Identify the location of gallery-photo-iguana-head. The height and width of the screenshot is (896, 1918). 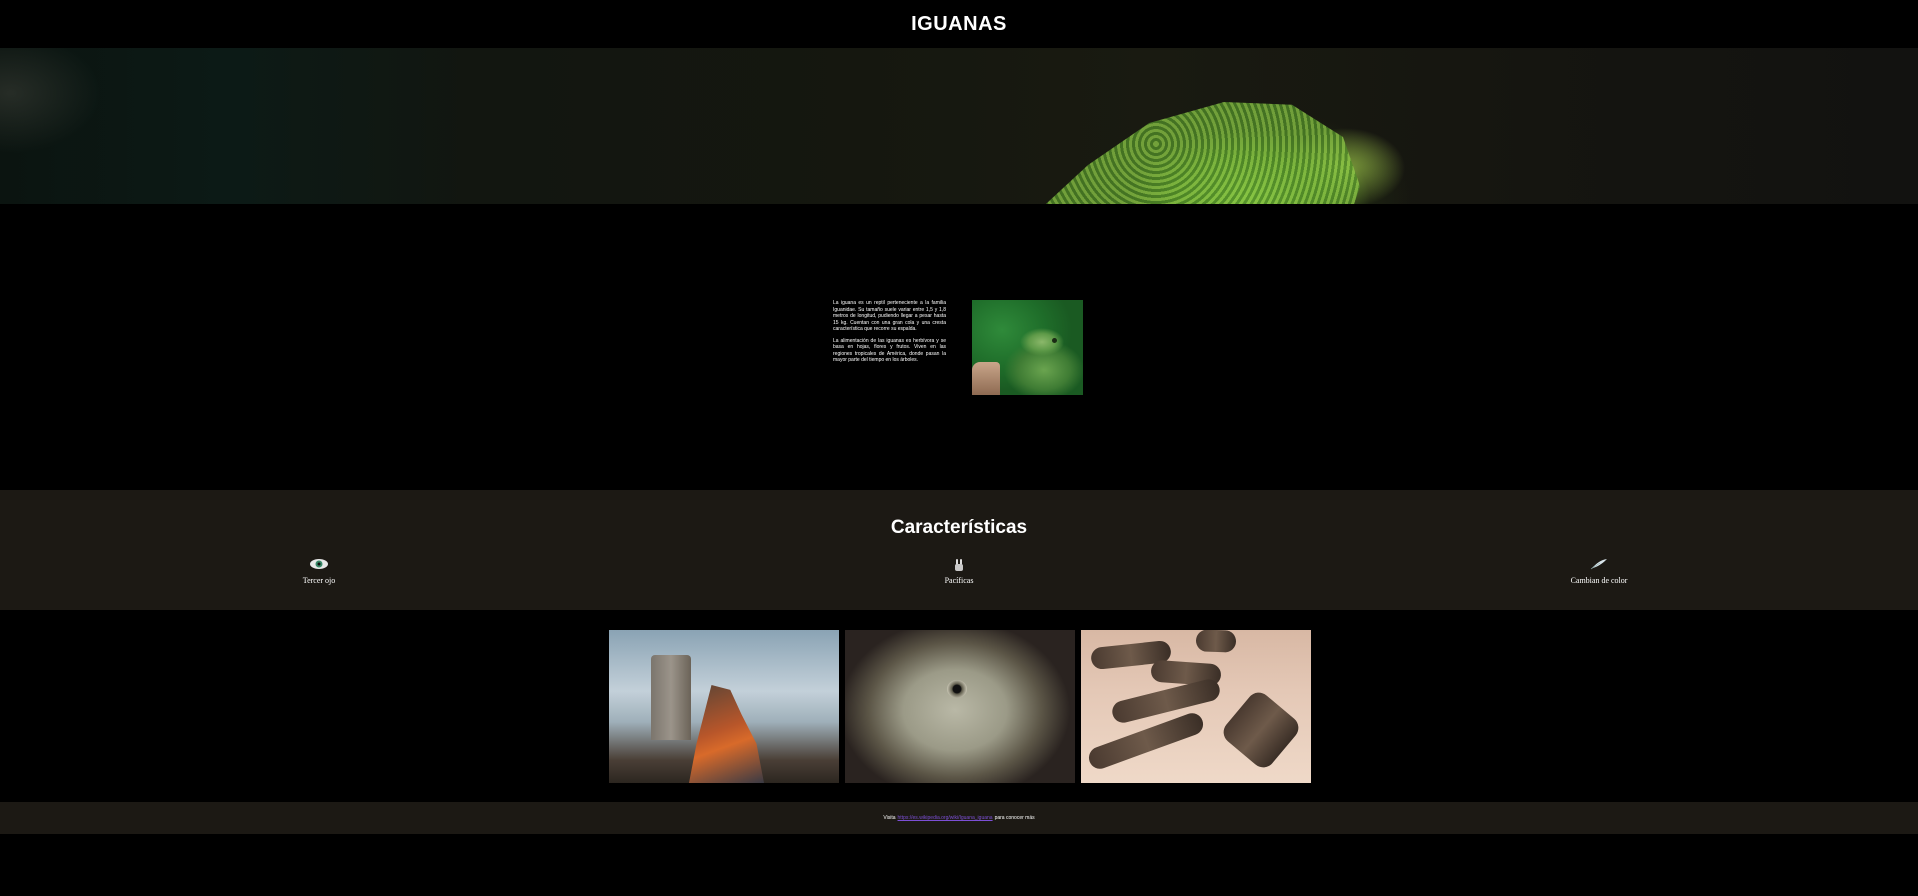
(960, 706).